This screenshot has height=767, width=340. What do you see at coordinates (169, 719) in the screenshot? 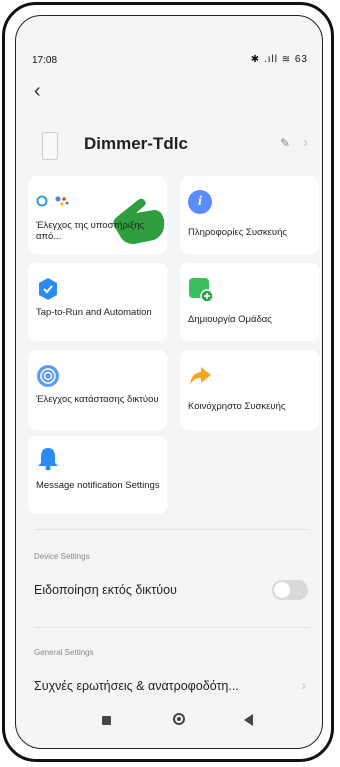
I see `navigation-bar` at bounding box center [169, 719].